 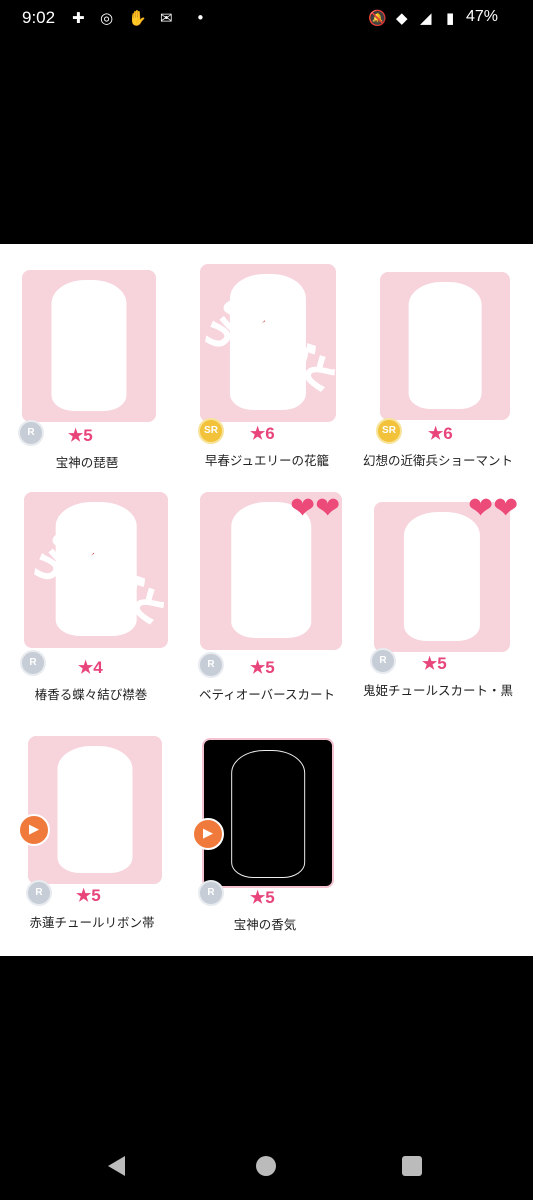 What do you see at coordinates (412, 1166) in the screenshot?
I see `recents-icon` at bounding box center [412, 1166].